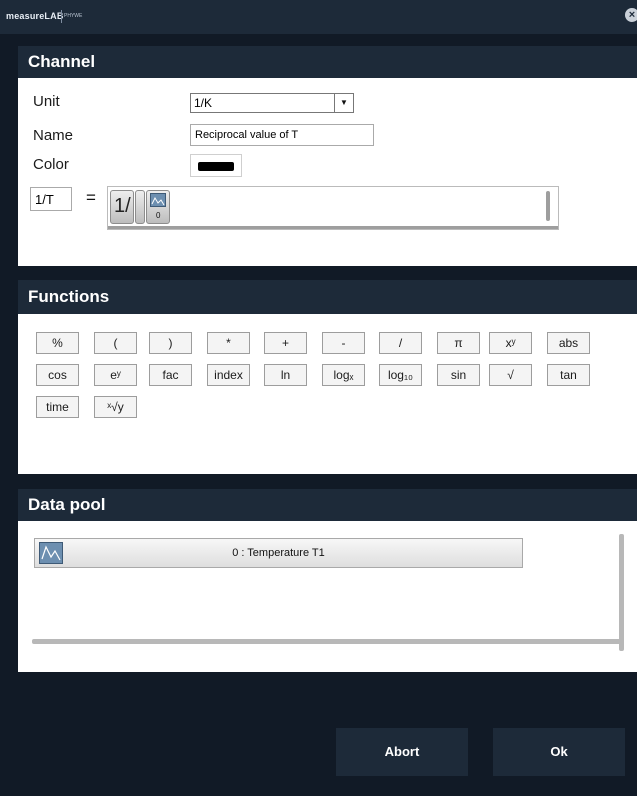 This screenshot has width=637, height=796. What do you see at coordinates (285, 343) in the screenshot?
I see `function-button: +` at bounding box center [285, 343].